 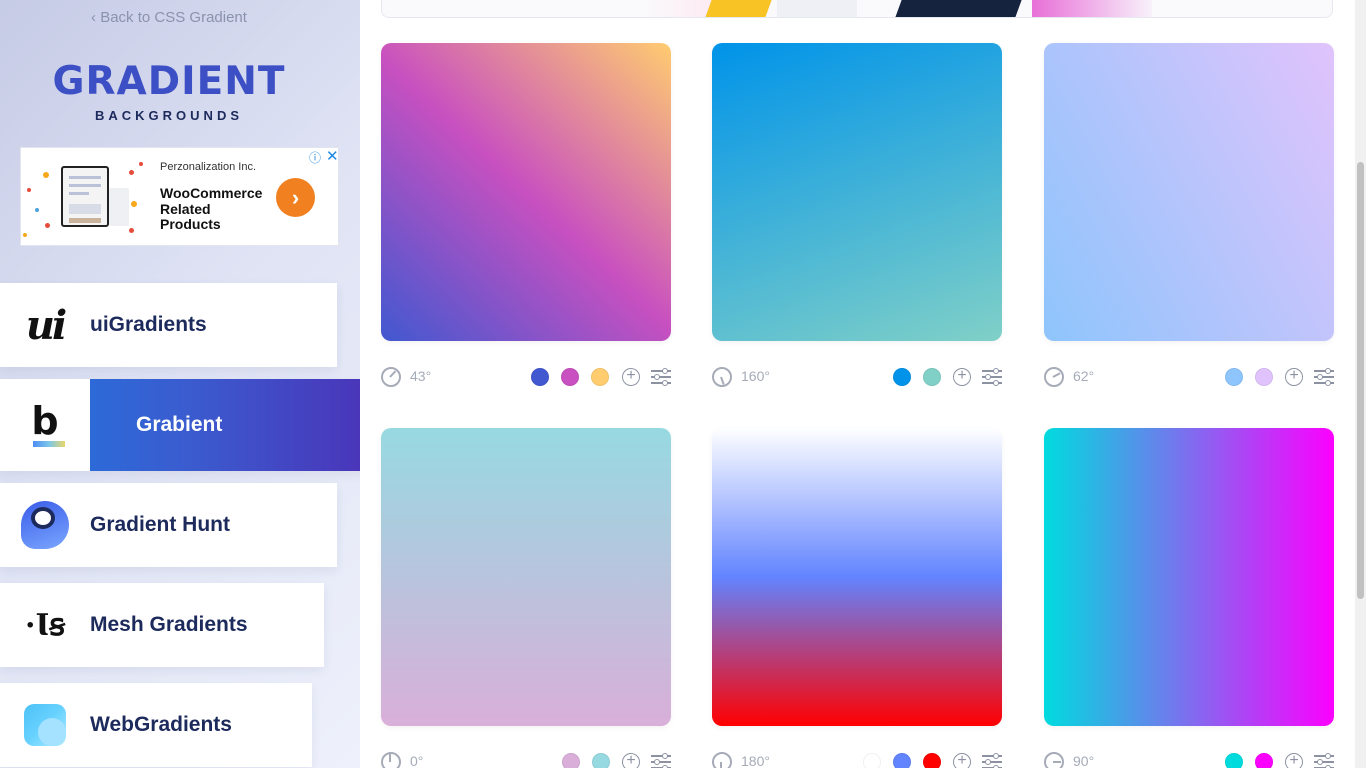 What do you see at coordinates (857, 759) in the screenshot?
I see `gradient-controls: 180° +` at bounding box center [857, 759].